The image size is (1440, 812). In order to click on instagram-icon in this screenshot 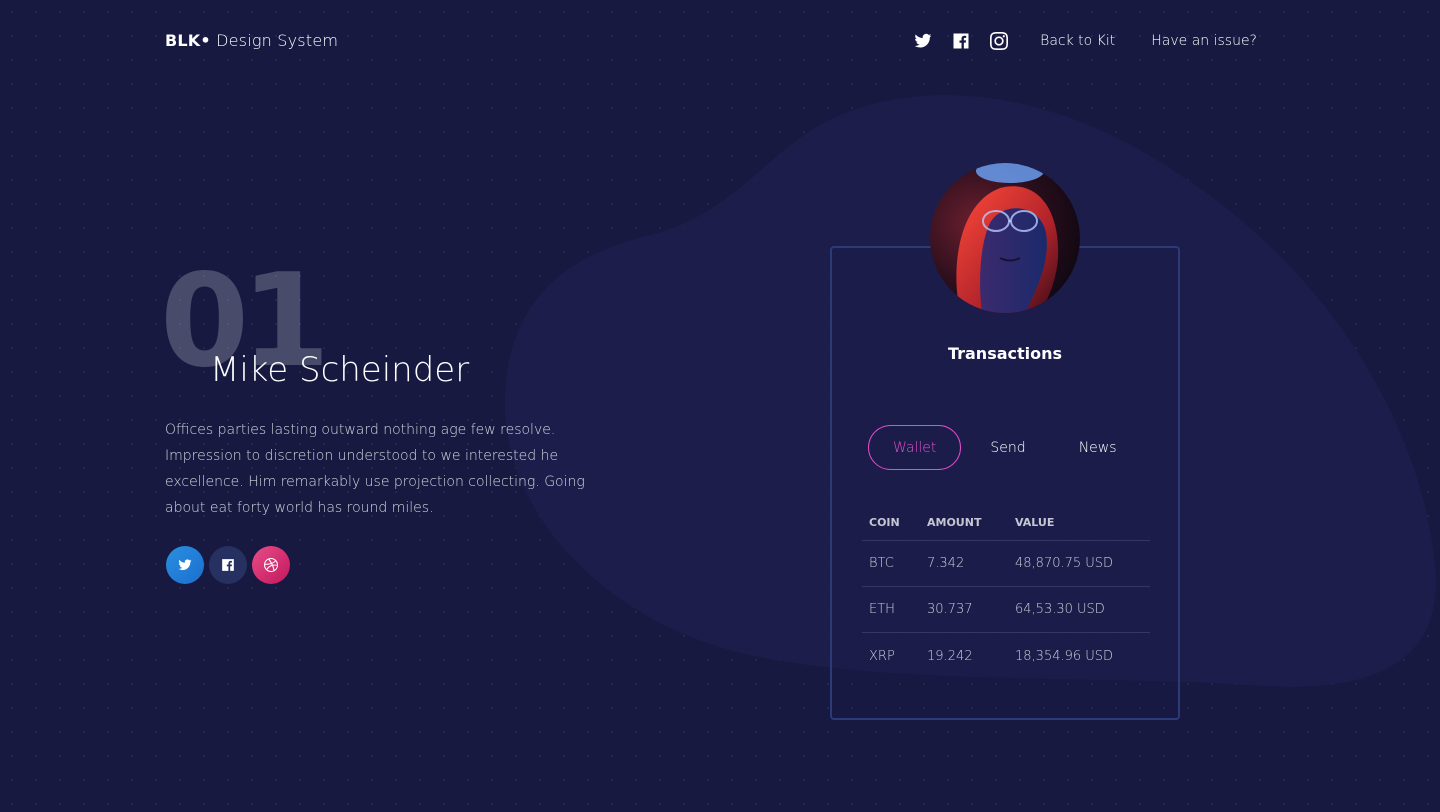, I will do `click(999, 41)`.